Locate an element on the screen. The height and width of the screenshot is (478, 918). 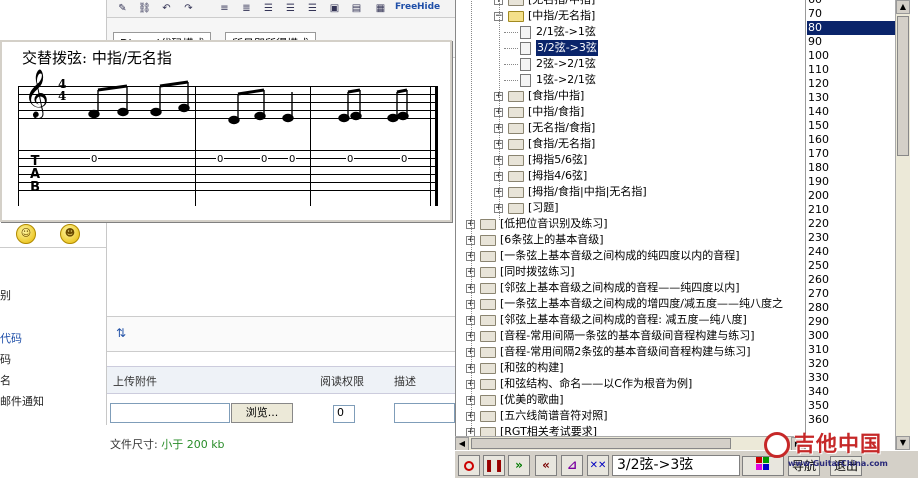
tree-item: 1弦->2/1弦 is located at coordinates (630, 80).